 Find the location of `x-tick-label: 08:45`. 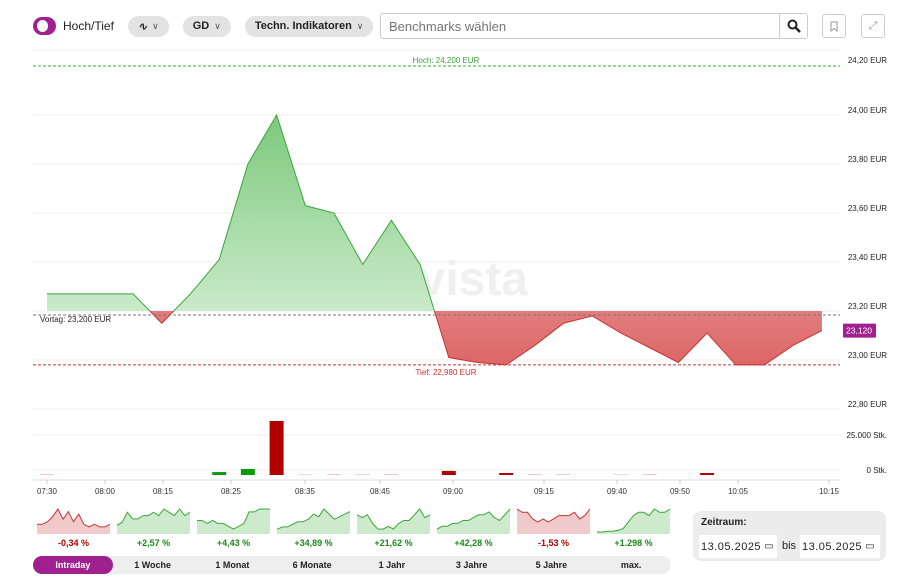

x-tick-label: 08:45 is located at coordinates (380, 491).